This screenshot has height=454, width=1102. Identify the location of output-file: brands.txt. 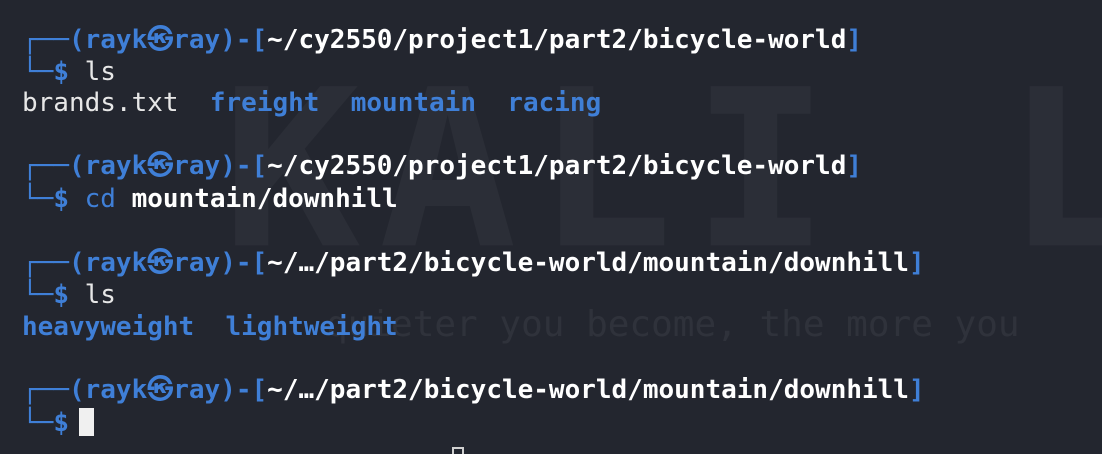
(100, 103).